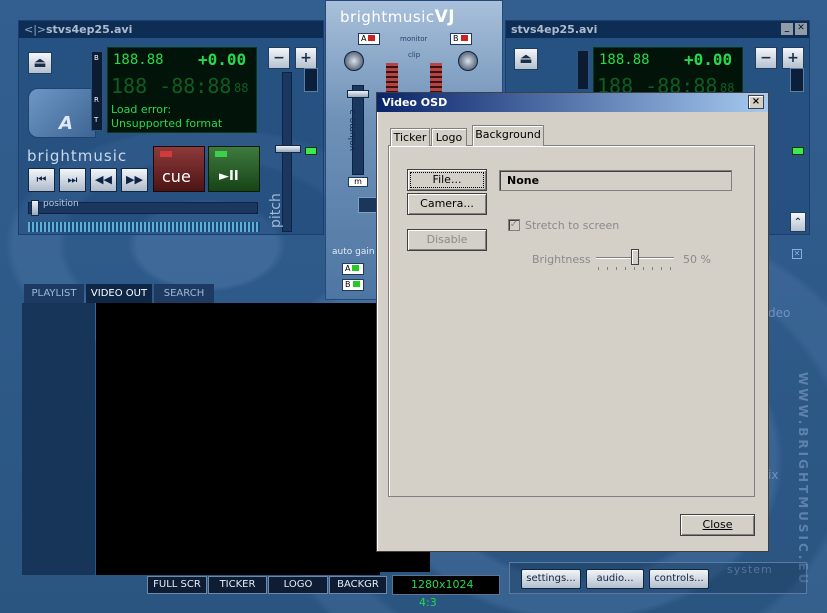 This screenshot has width=827, height=613. Describe the element at coordinates (167, 123) in the screenshot. I see `status-line-2: Unsupported format` at that location.